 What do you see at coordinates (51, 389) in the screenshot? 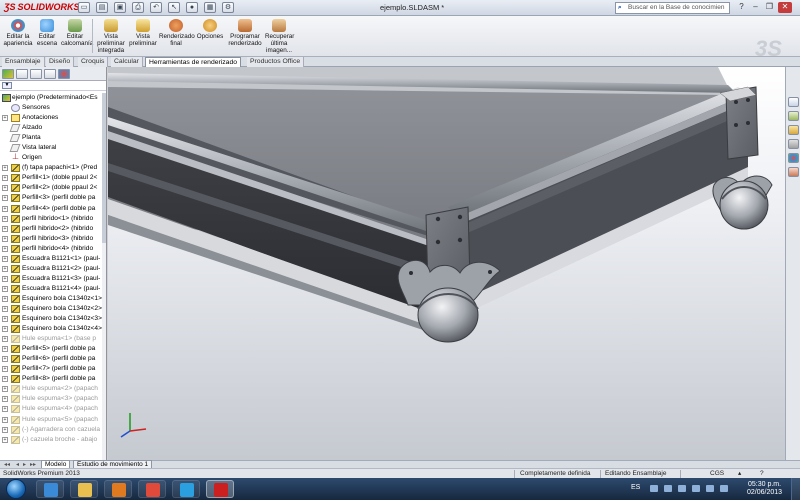
I see `tree-item: + Hule espuma<2> (papach` at bounding box center [51, 389].